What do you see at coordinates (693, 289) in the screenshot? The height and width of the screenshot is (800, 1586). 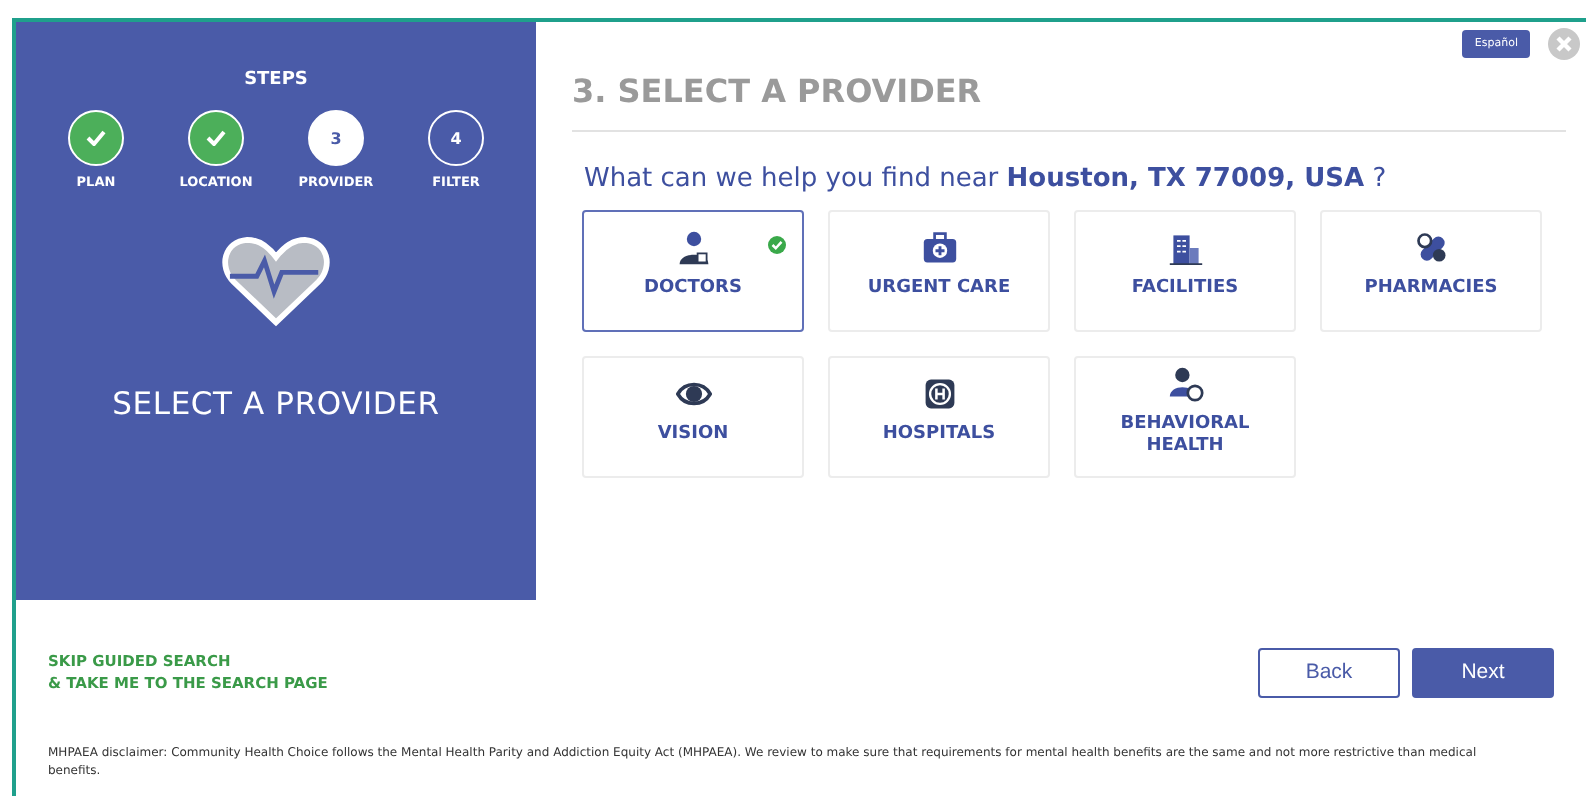 I see `card-label: DOCTORS` at bounding box center [693, 289].